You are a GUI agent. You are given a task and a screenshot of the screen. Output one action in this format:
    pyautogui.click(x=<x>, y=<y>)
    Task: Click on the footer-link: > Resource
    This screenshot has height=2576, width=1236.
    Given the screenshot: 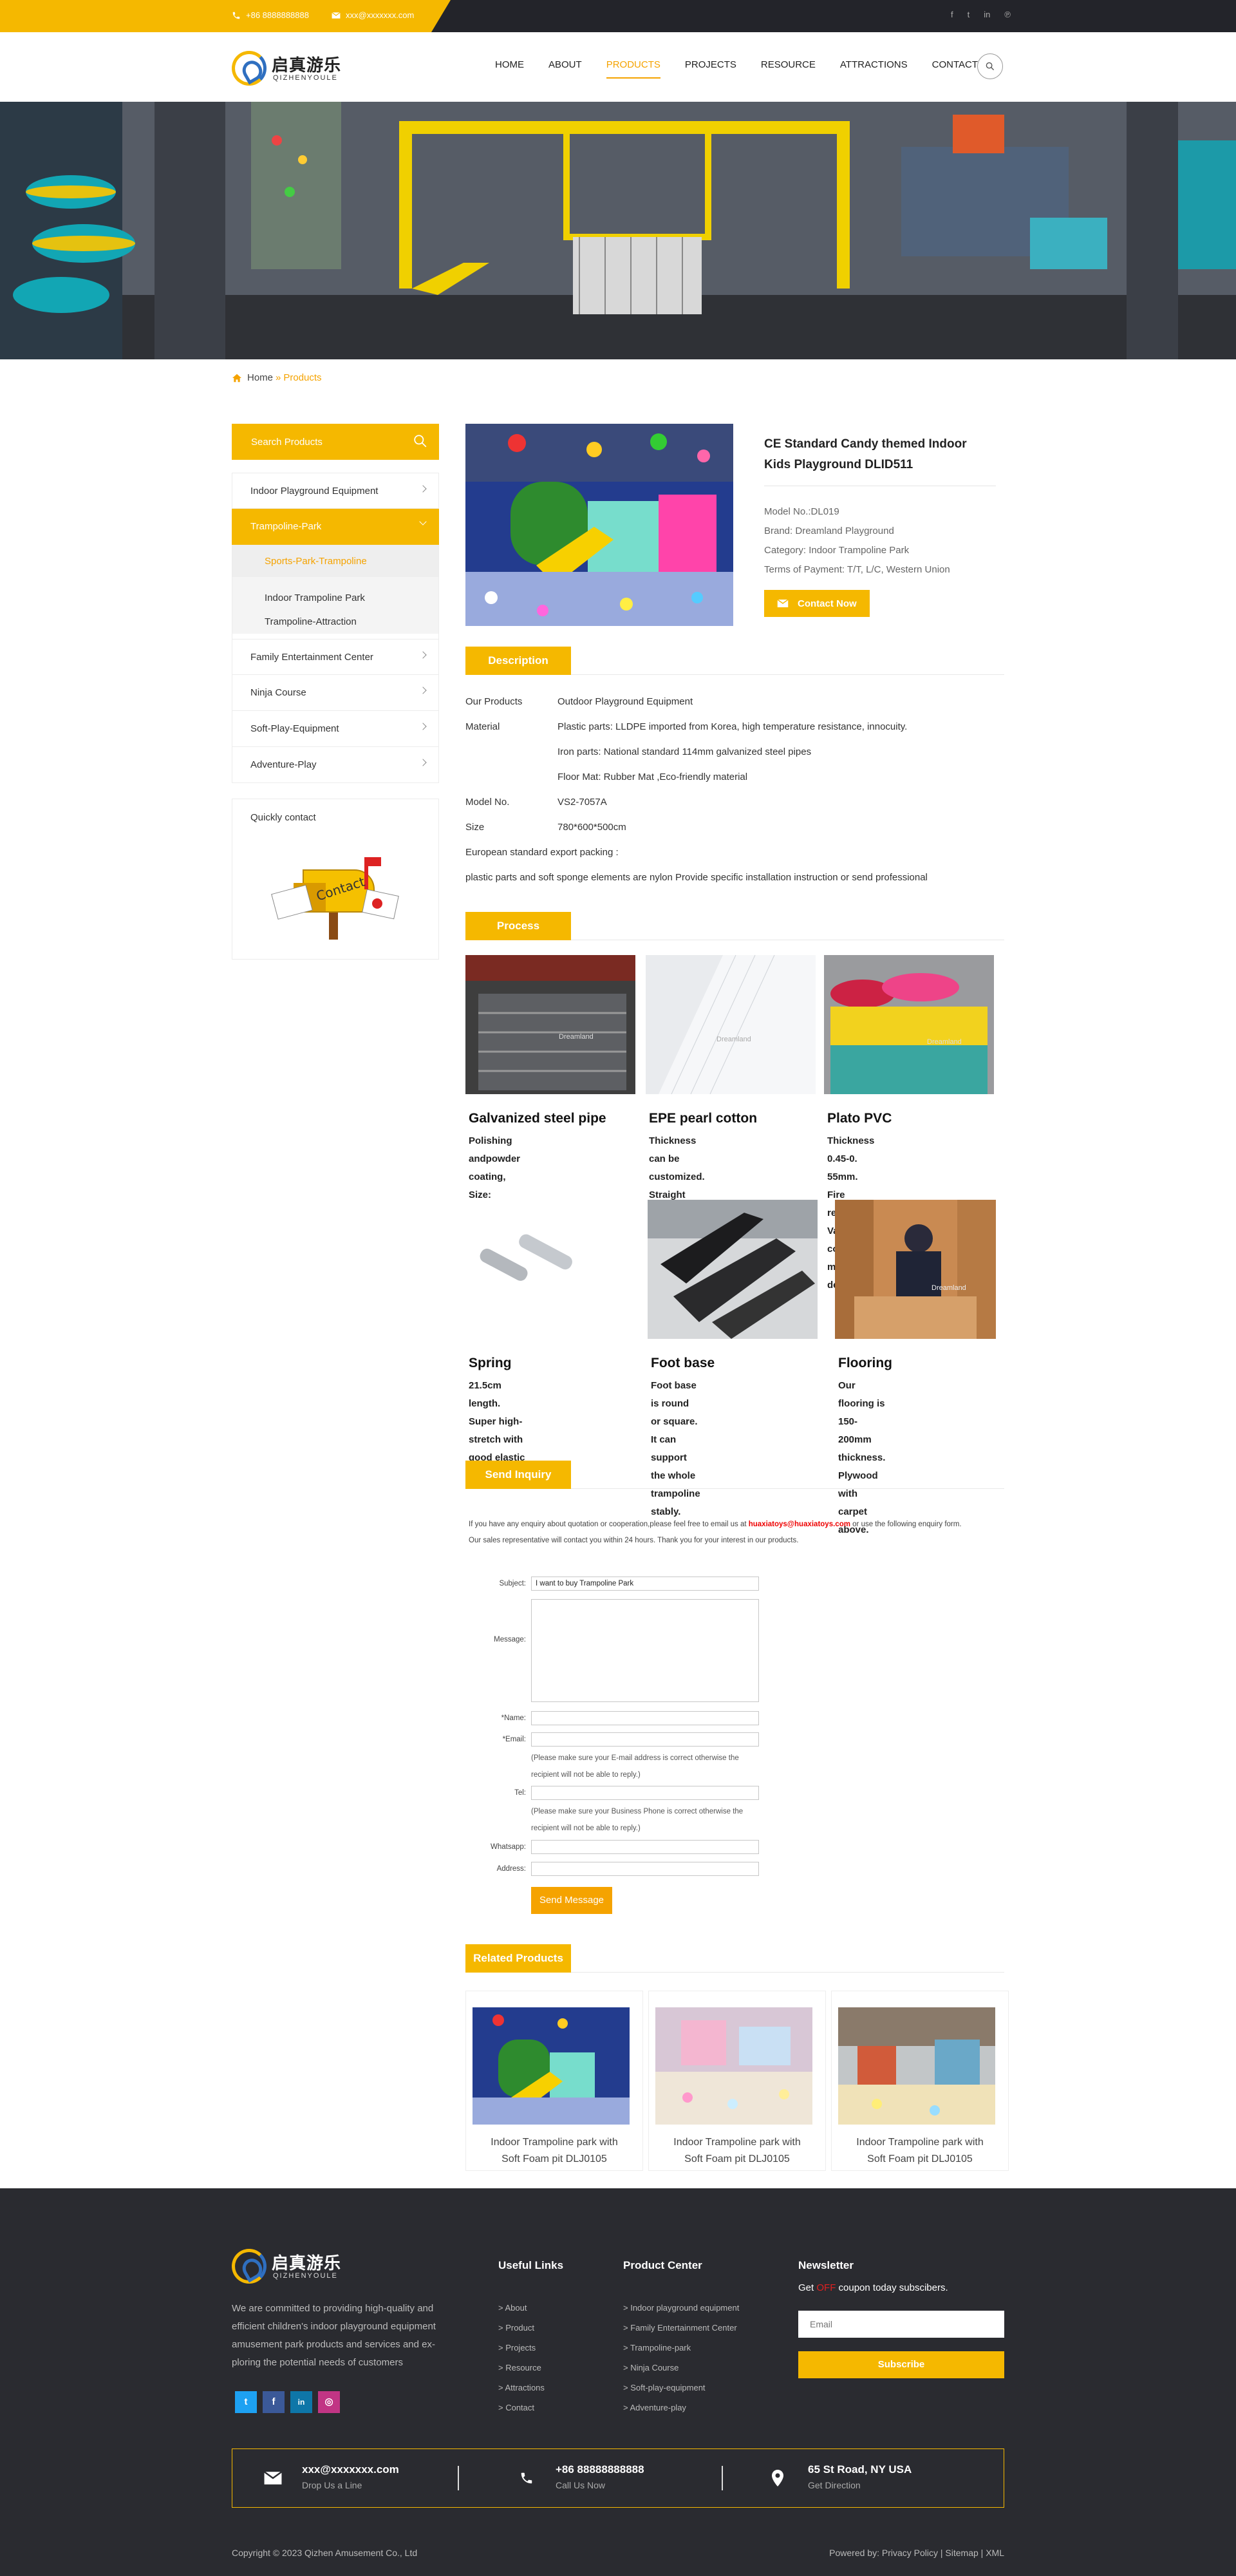 What is the action you would take?
    pyautogui.click(x=530, y=2368)
    